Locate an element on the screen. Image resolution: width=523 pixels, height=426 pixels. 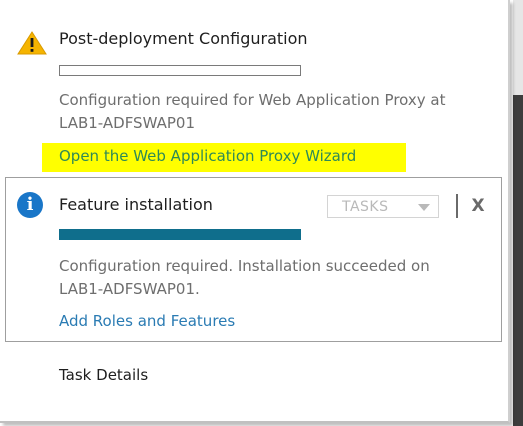
post-deployment-description-line2: LAB1-ADFSWAP01 is located at coordinates (127, 123).